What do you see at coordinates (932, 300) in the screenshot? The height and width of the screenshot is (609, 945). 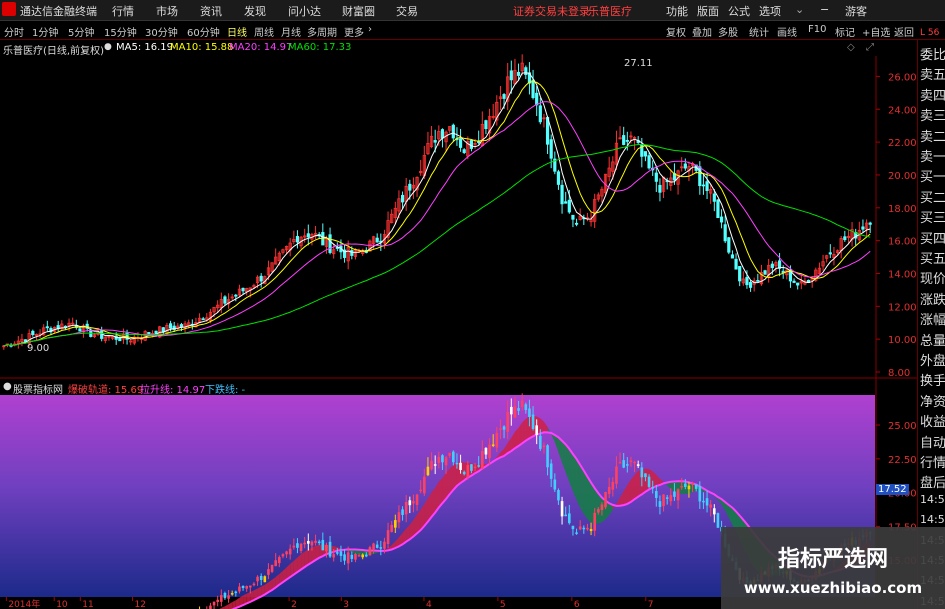 I see `side-panel-label: 涨跌` at bounding box center [932, 300].